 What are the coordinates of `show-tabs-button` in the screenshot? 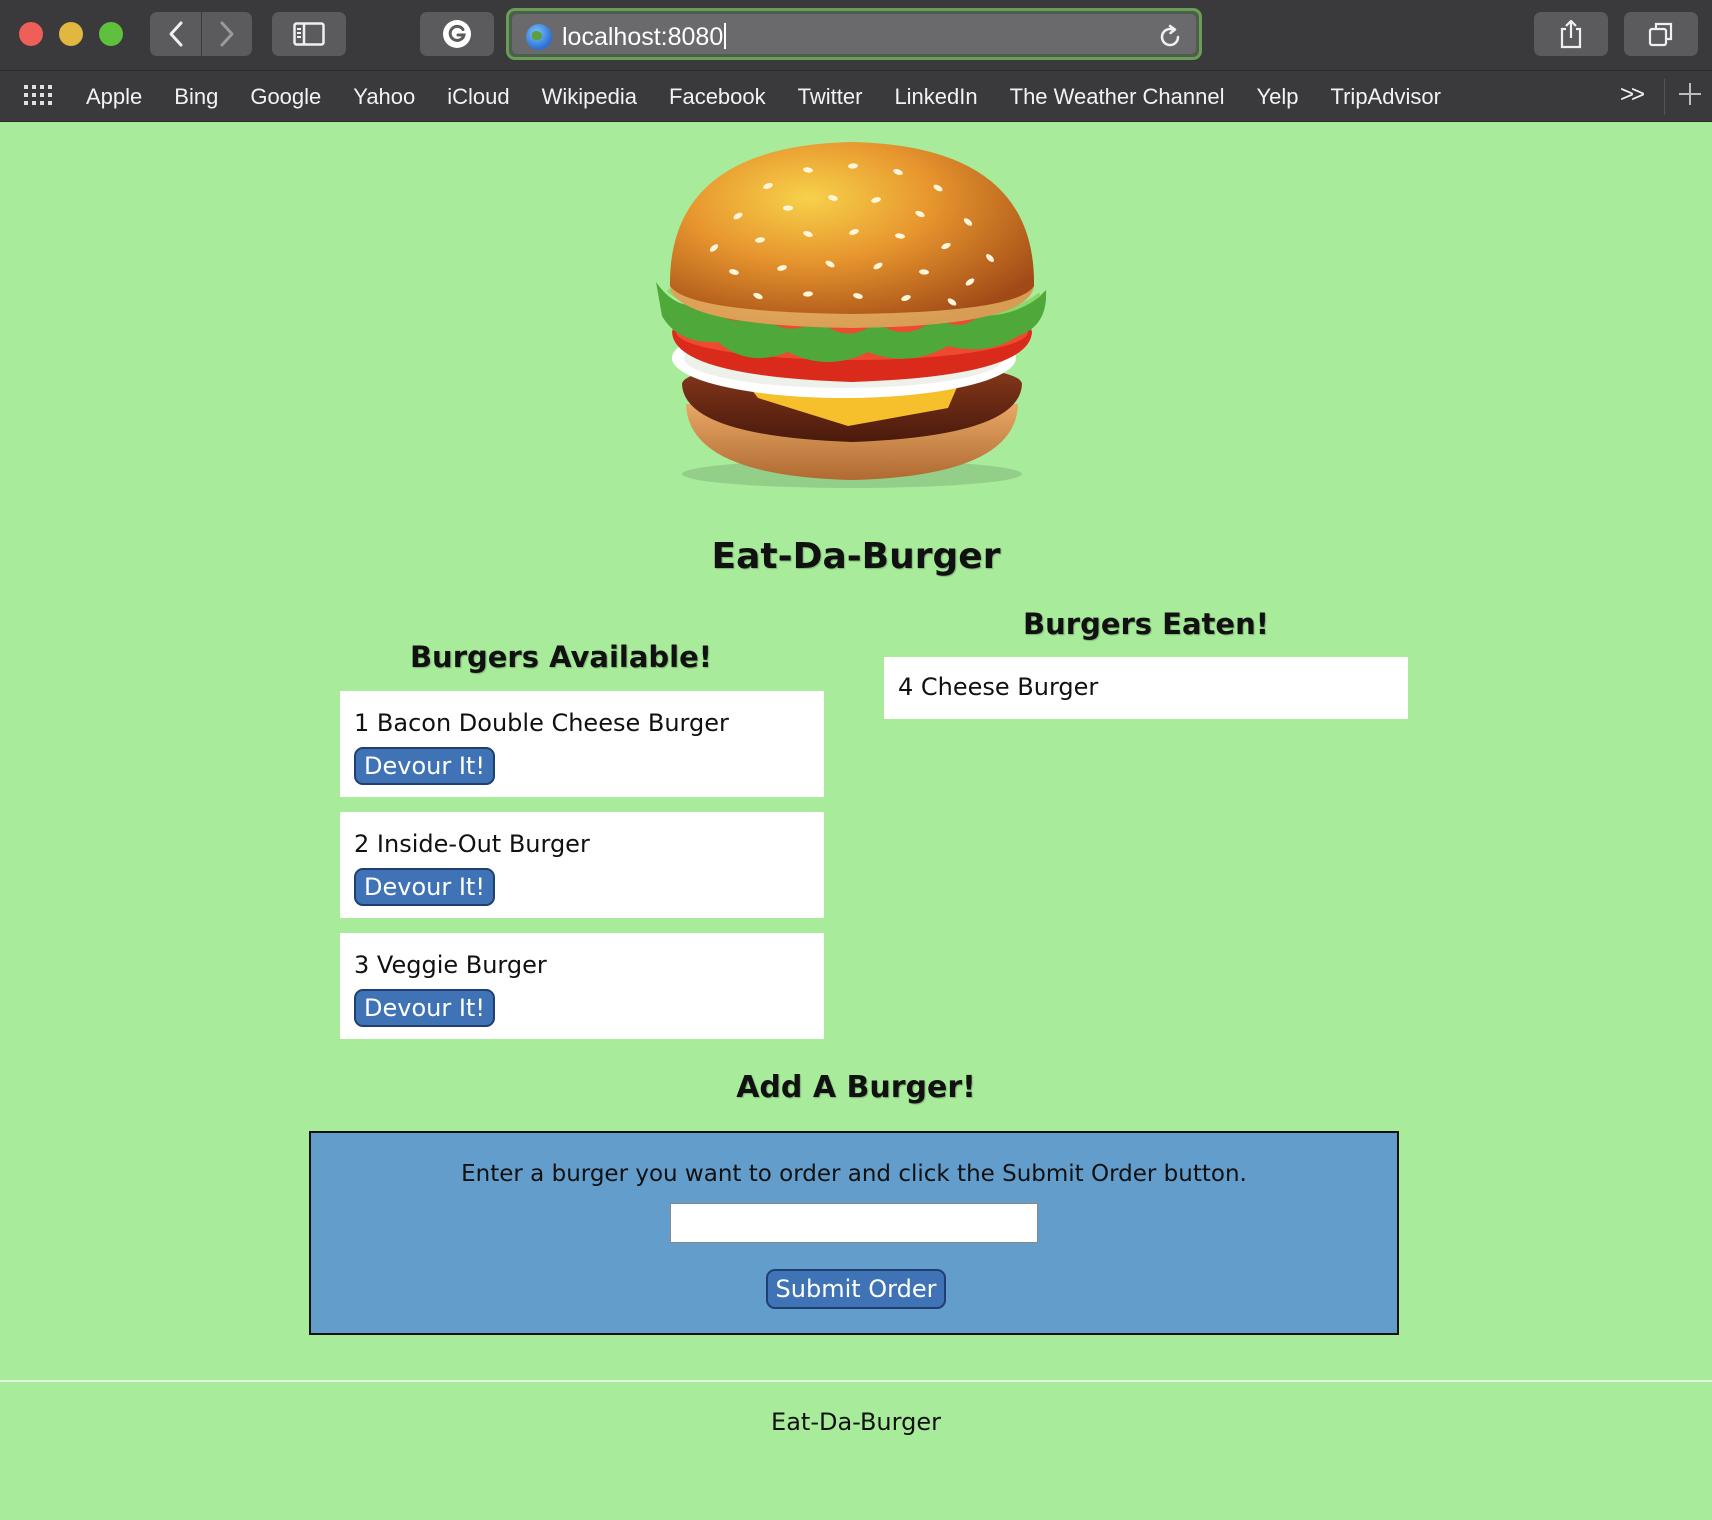 It's located at (1661, 34).